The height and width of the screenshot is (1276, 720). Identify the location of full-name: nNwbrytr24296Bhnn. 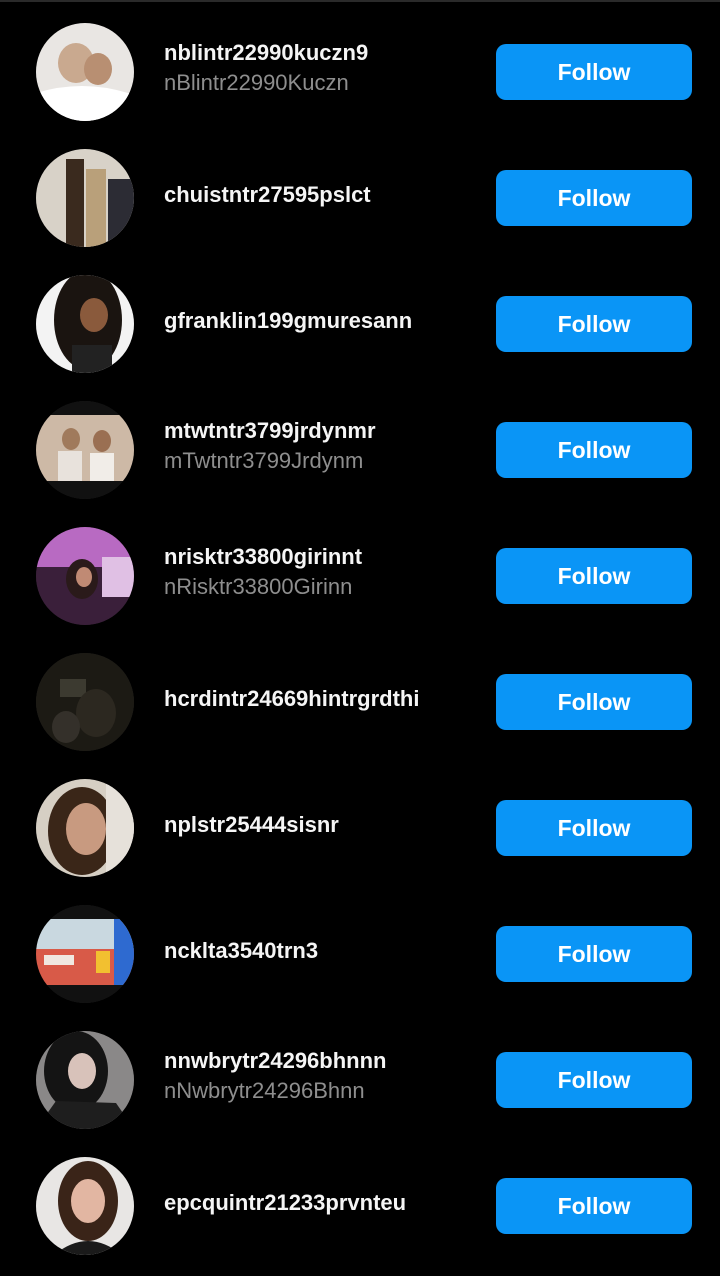
(264, 1090).